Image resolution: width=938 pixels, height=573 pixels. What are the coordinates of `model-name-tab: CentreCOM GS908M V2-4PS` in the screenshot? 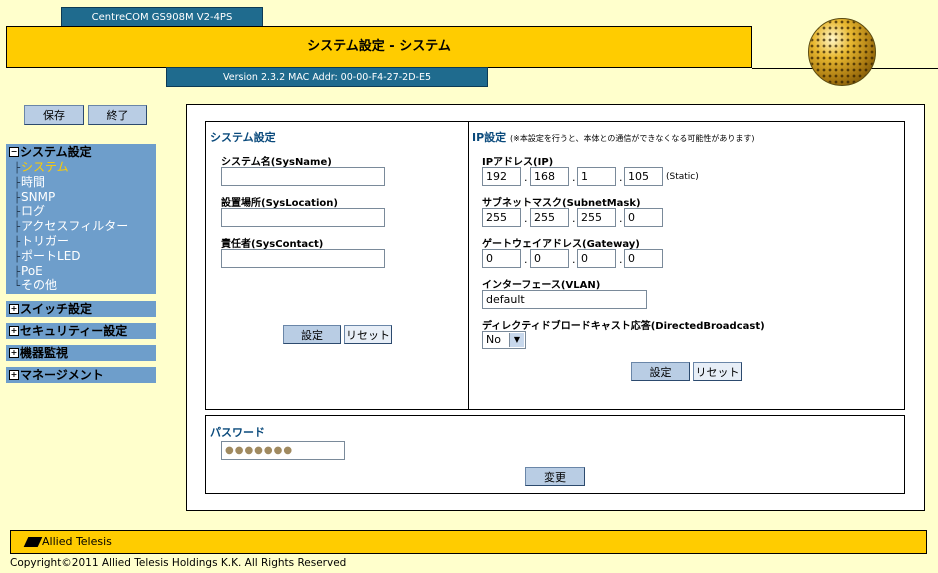 It's located at (162, 17).